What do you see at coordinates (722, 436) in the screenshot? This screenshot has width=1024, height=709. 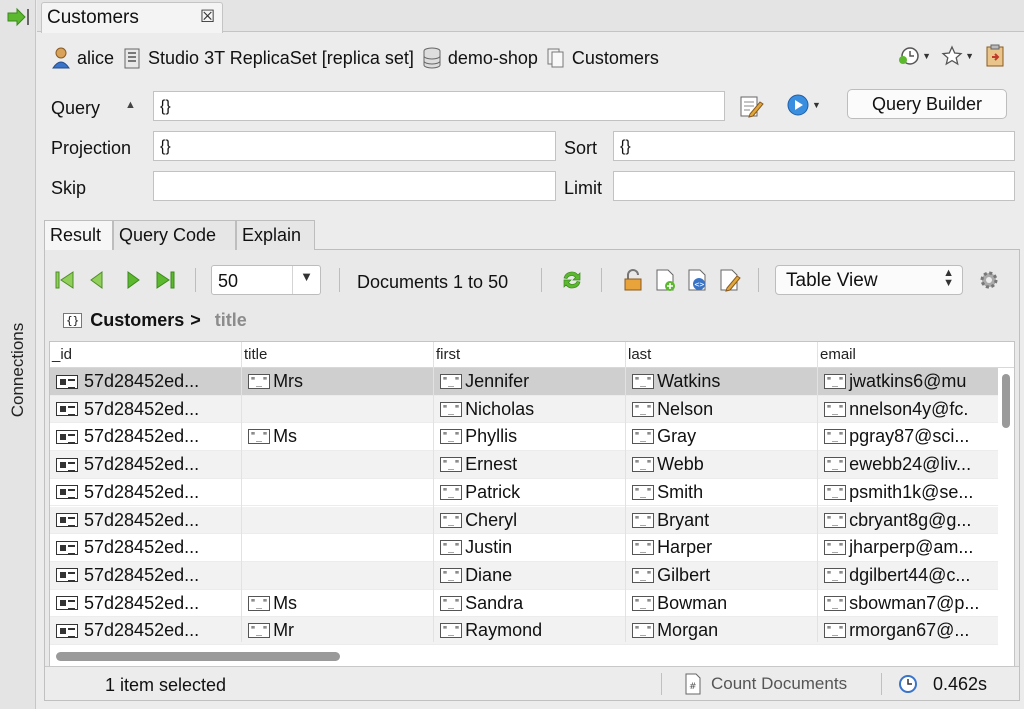 I see `table-cell-last: "_" Gray` at bounding box center [722, 436].